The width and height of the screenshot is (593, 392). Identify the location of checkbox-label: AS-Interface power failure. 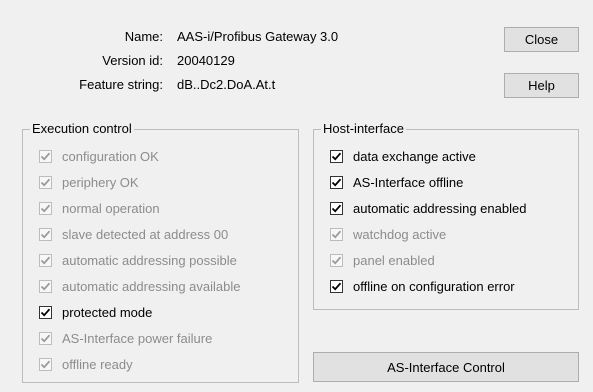
(137, 338).